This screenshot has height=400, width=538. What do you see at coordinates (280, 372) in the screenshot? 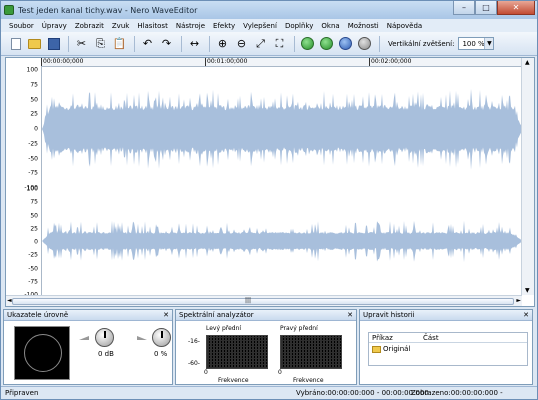
I see `spectrum-x-zero: 0` at bounding box center [280, 372].